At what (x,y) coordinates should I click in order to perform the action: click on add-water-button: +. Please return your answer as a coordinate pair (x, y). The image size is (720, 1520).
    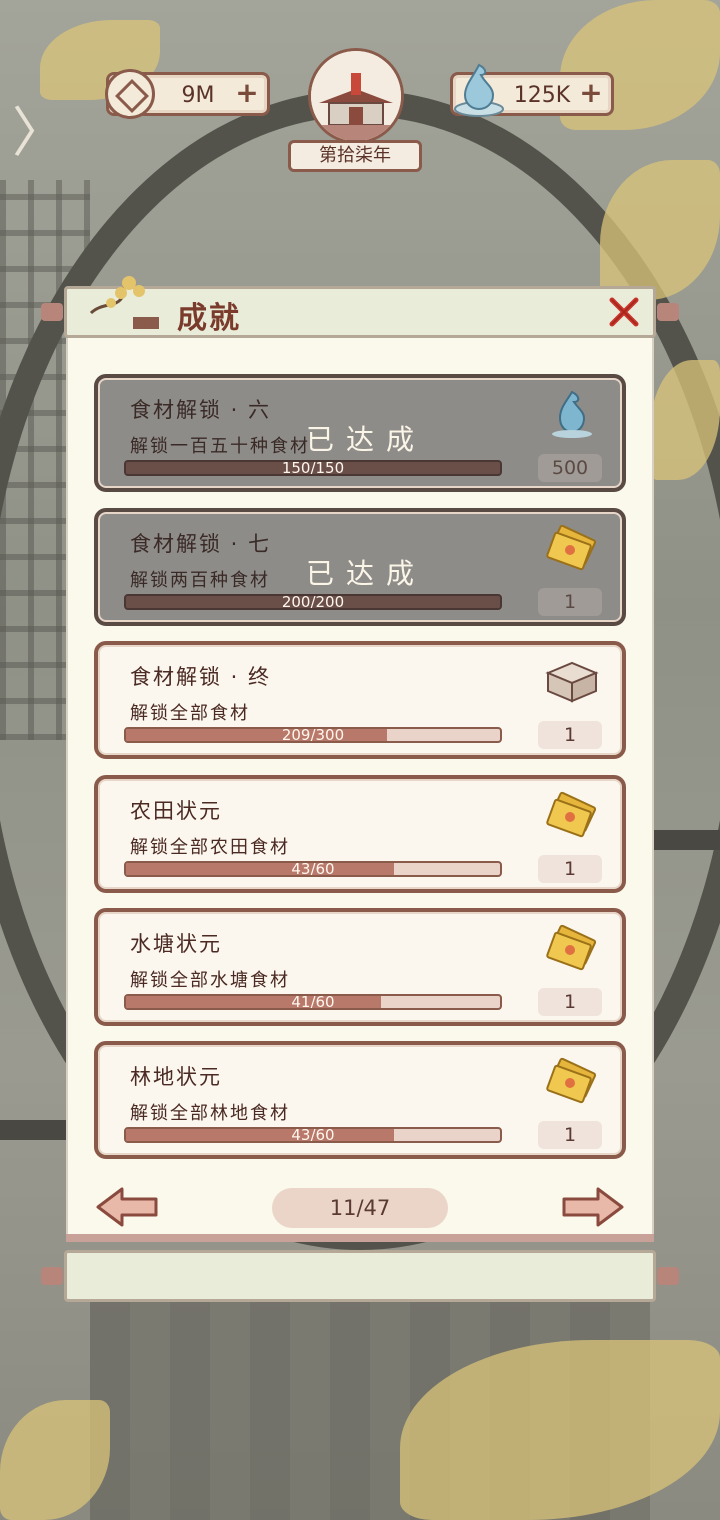
    Looking at the image, I should click on (591, 93).